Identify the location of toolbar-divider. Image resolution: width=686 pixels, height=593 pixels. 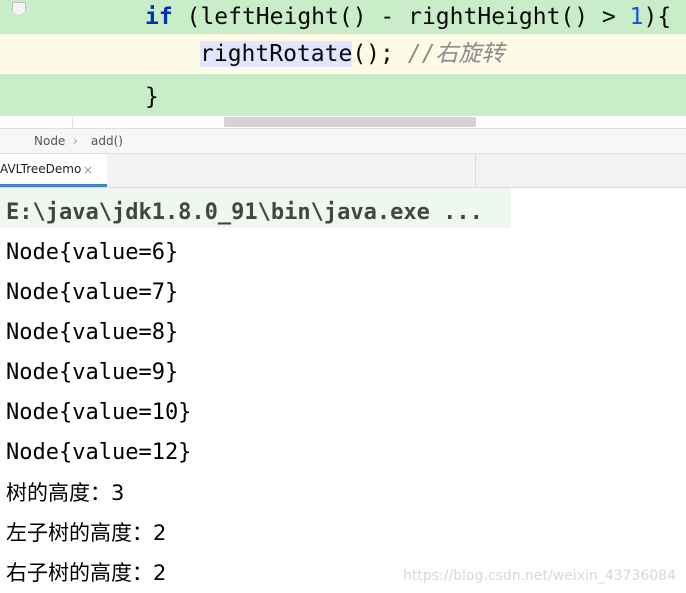
(475, 170).